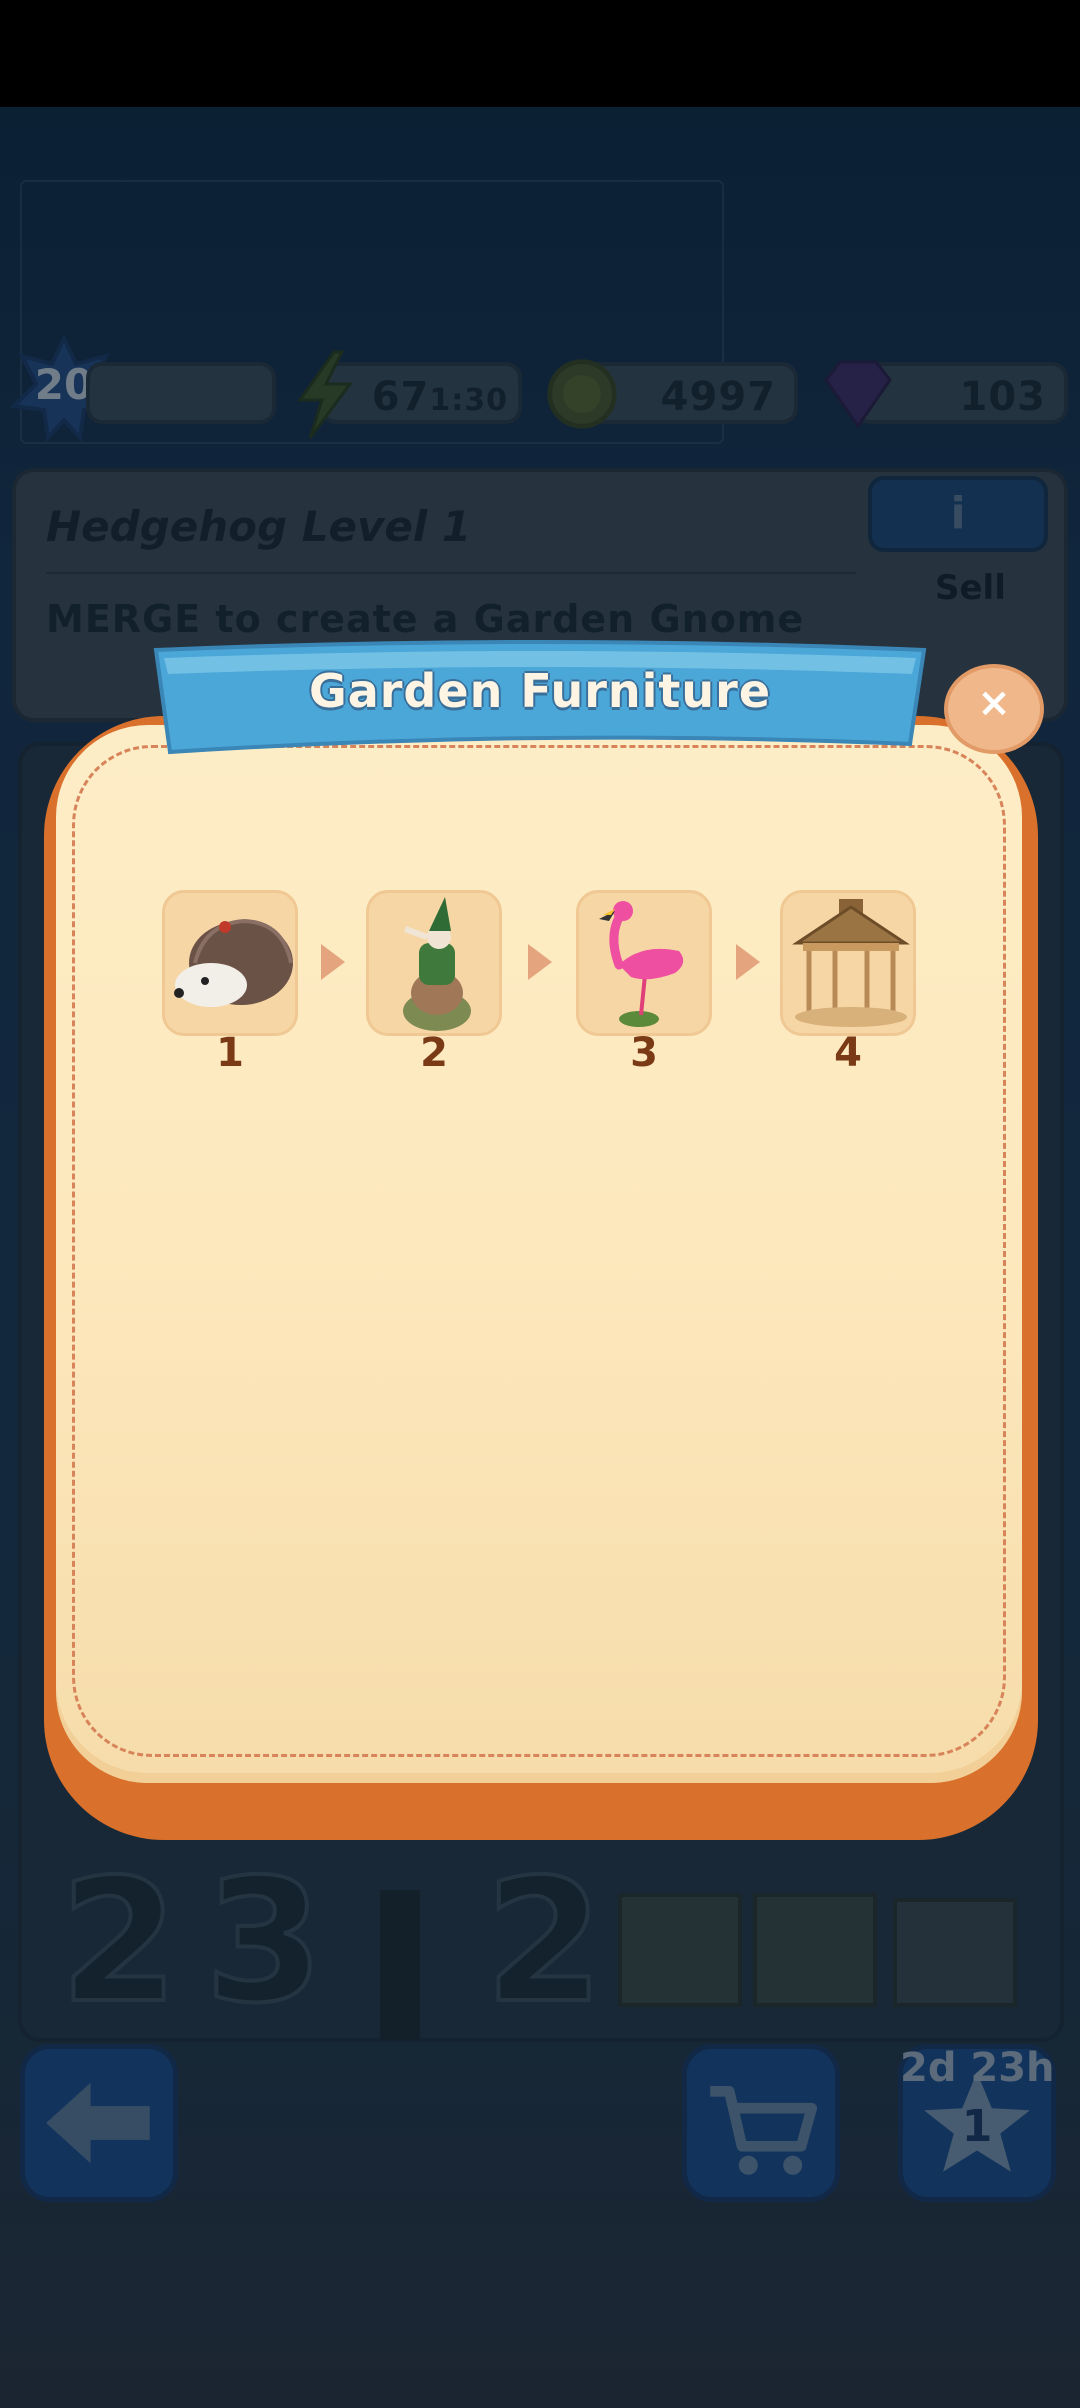 This screenshot has width=1080, height=2408. What do you see at coordinates (233, 962) in the screenshot?
I see `hedgehog-icon` at bounding box center [233, 962].